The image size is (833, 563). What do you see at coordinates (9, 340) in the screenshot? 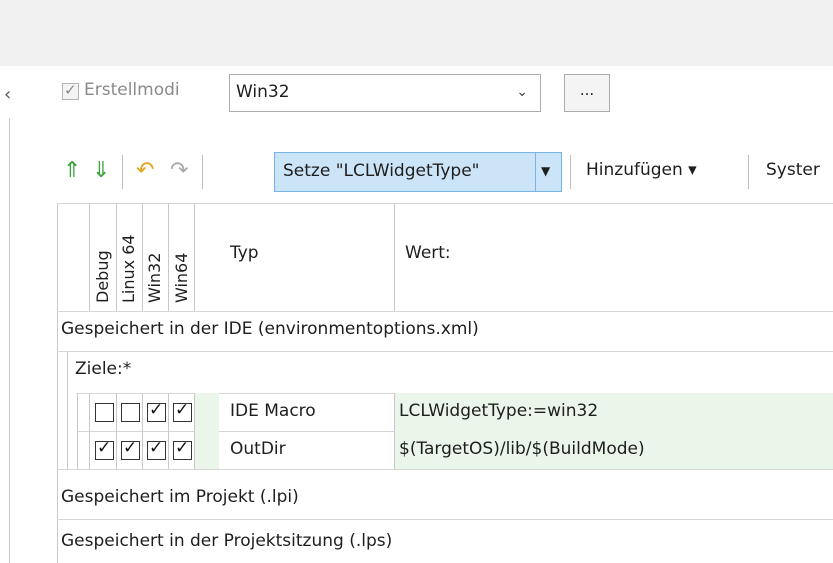
I see `left-panel-border` at bounding box center [9, 340].